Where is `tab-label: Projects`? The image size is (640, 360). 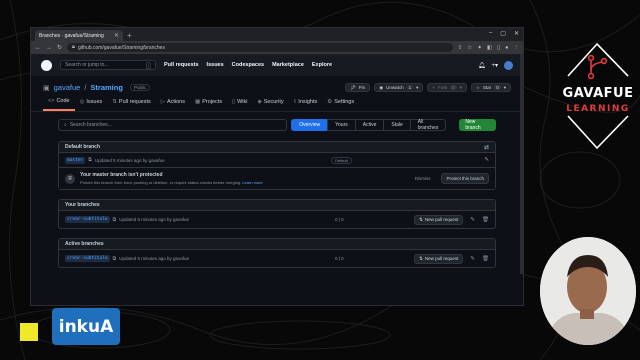
tab-label: Projects is located at coordinates (212, 102).